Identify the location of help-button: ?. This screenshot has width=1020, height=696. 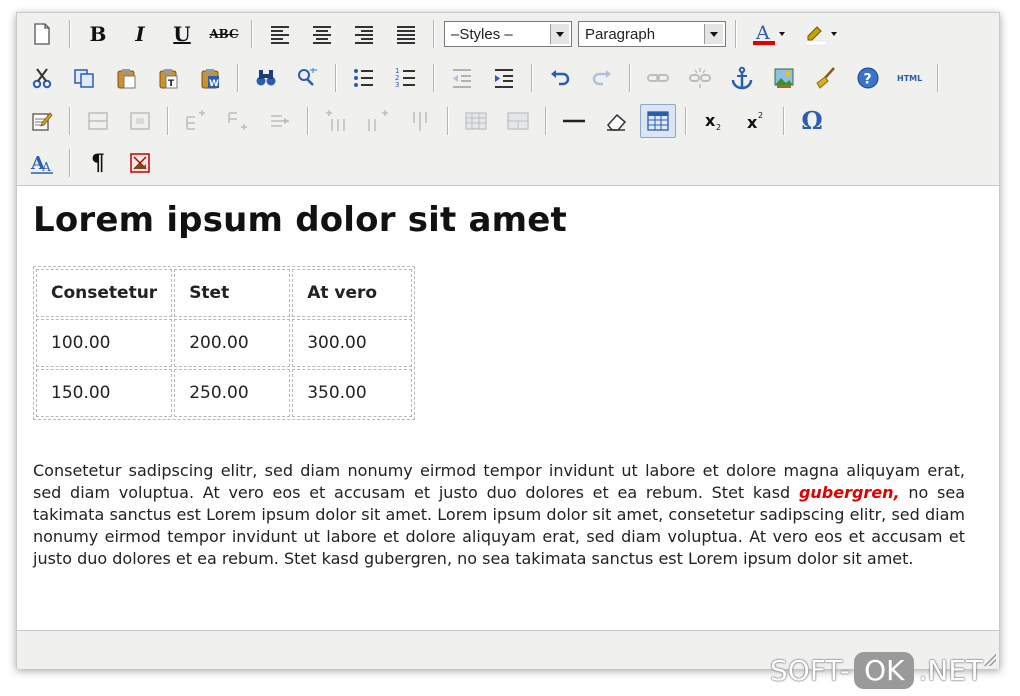
(868, 78).